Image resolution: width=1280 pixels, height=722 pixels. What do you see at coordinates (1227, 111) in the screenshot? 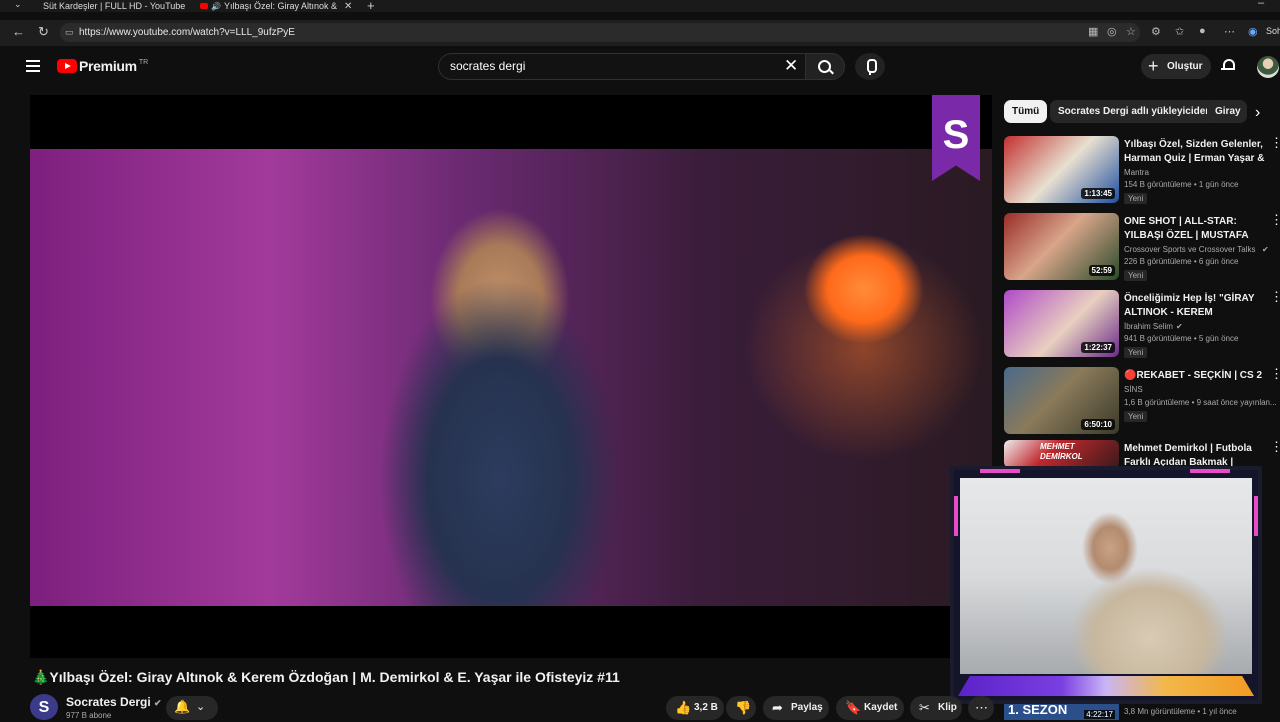
I see `chip-giray: Giray` at bounding box center [1227, 111].